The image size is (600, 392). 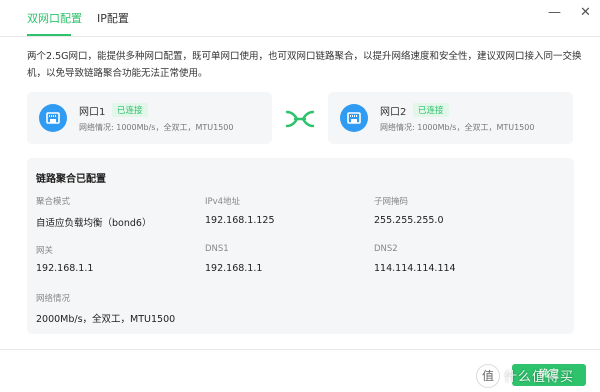 What do you see at coordinates (149, 118) in the screenshot?
I see `port-card-1: 网口1 已连接 网络情况: 1000Mb/s，全双工，MTU1500` at bounding box center [149, 118].